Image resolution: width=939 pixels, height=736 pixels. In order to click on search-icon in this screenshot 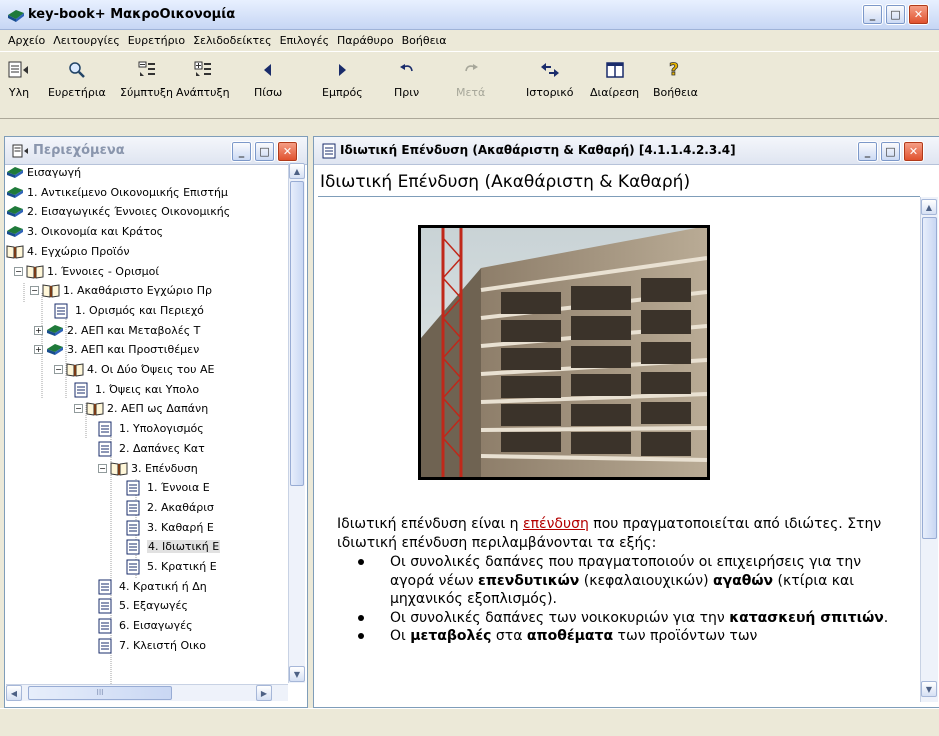, I will do `click(77, 70)`.